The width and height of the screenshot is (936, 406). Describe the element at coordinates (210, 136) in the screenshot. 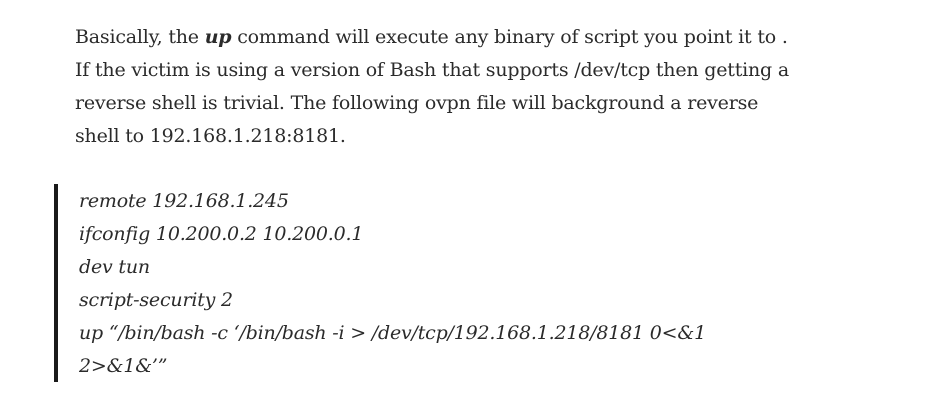

I see `paragraph-line-4: shell to 192.168.1.218:8181.` at that location.